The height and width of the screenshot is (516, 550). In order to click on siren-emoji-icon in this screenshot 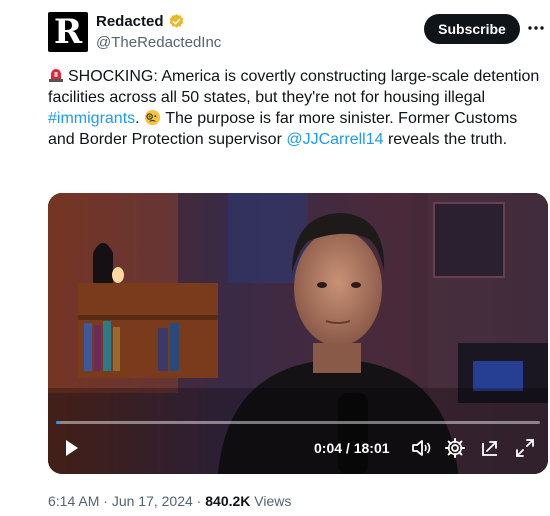, I will do `click(56, 75)`.